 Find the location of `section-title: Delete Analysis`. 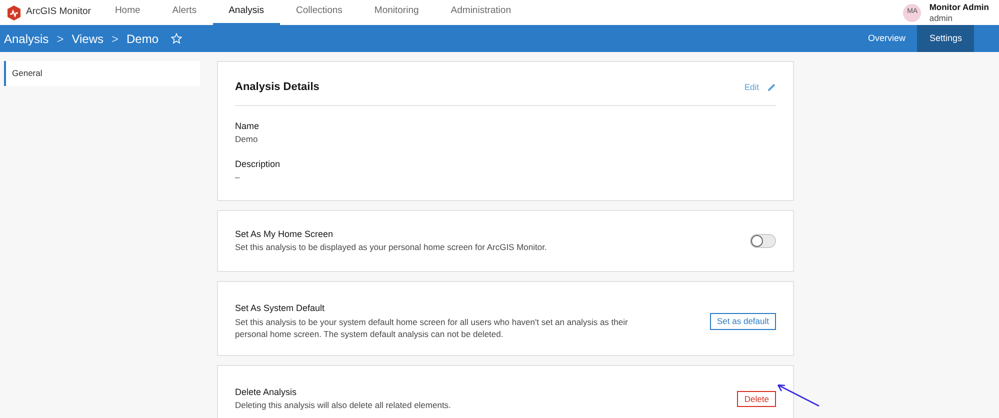

section-title: Delete Analysis is located at coordinates (266, 392).